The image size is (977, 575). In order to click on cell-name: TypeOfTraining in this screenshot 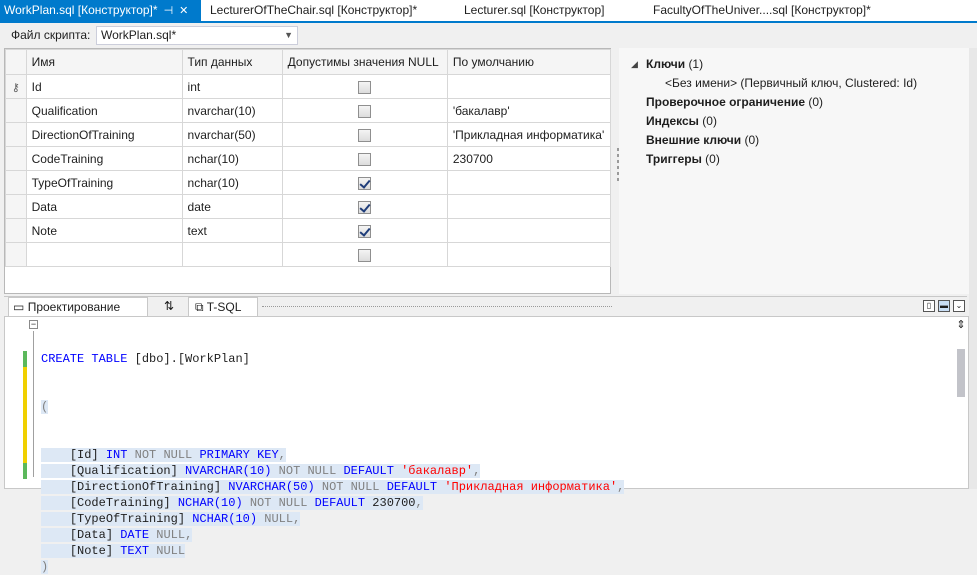, I will do `click(104, 182)`.